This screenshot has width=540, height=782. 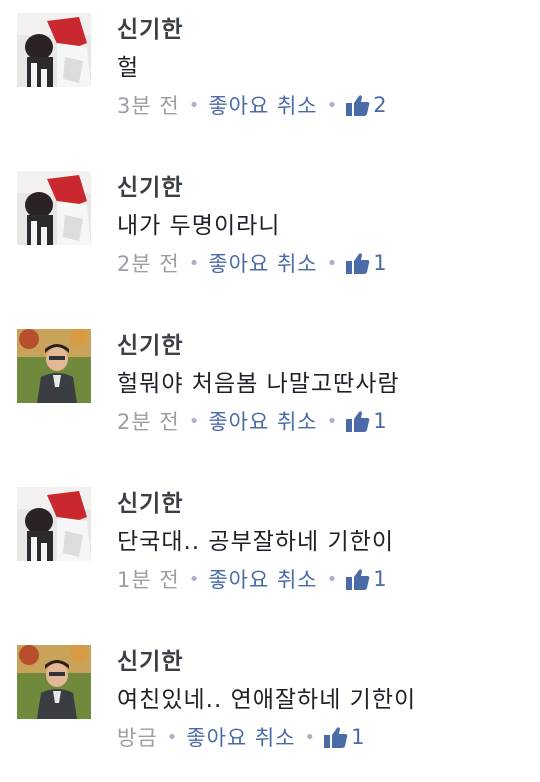 I want to click on like-count: 2, so click(x=379, y=105).